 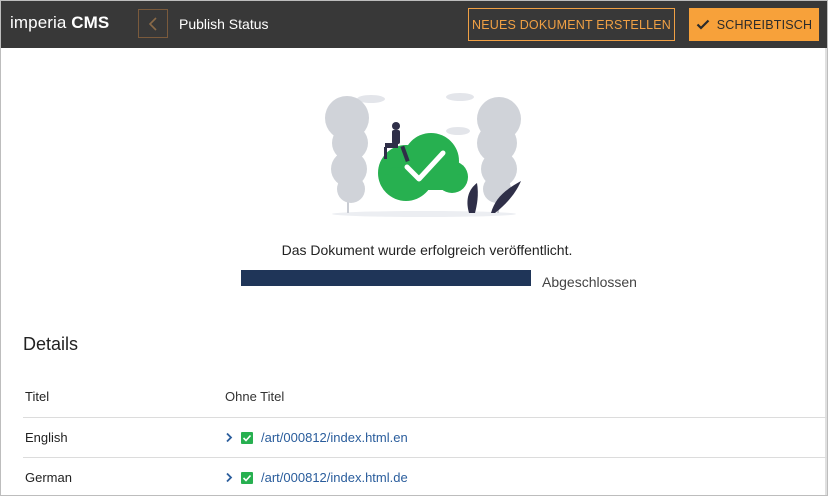 What do you see at coordinates (703, 24) in the screenshot?
I see `checkmark-icon` at bounding box center [703, 24].